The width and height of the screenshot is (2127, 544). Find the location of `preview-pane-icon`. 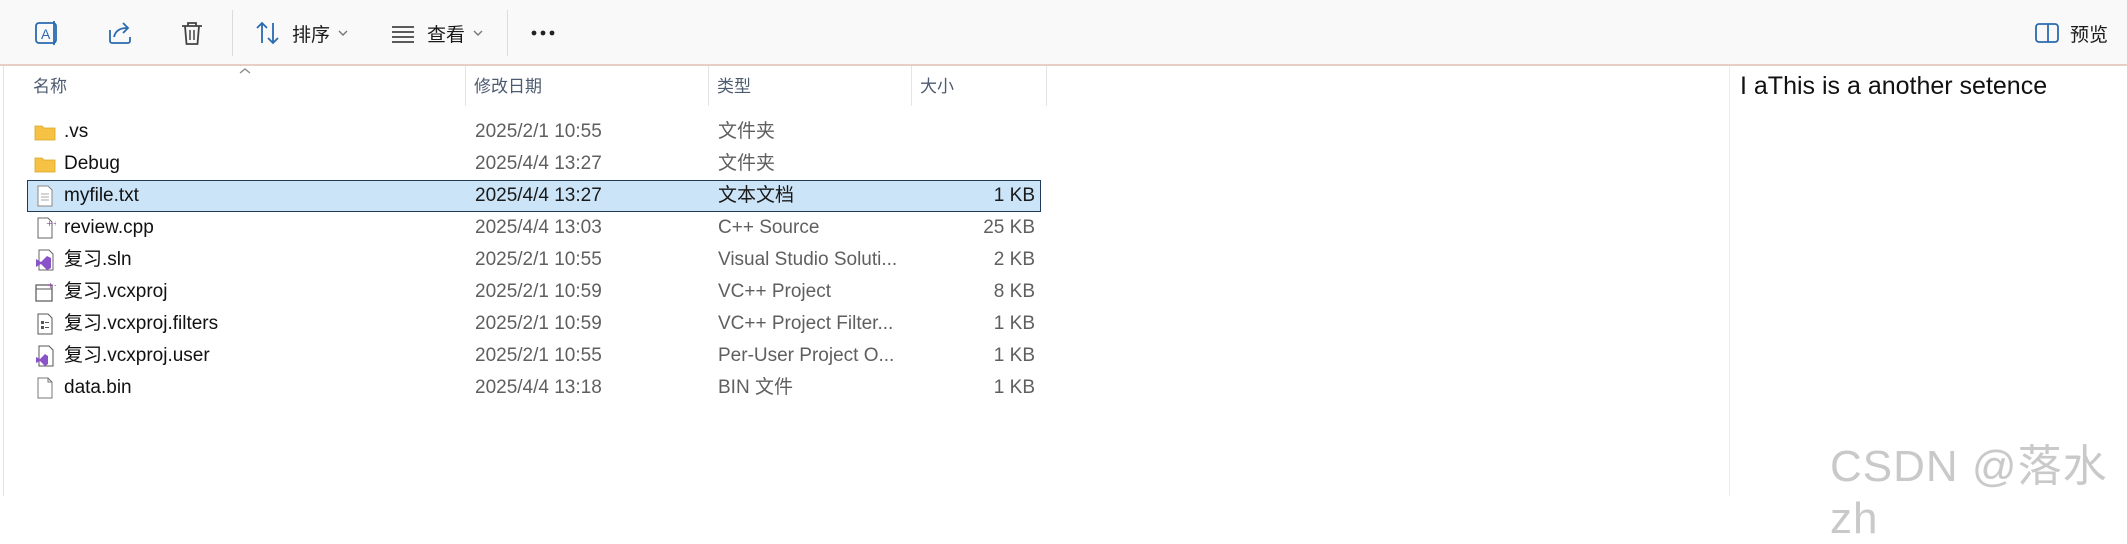

preview-pane-icon is located at coordinates (2047, 33).